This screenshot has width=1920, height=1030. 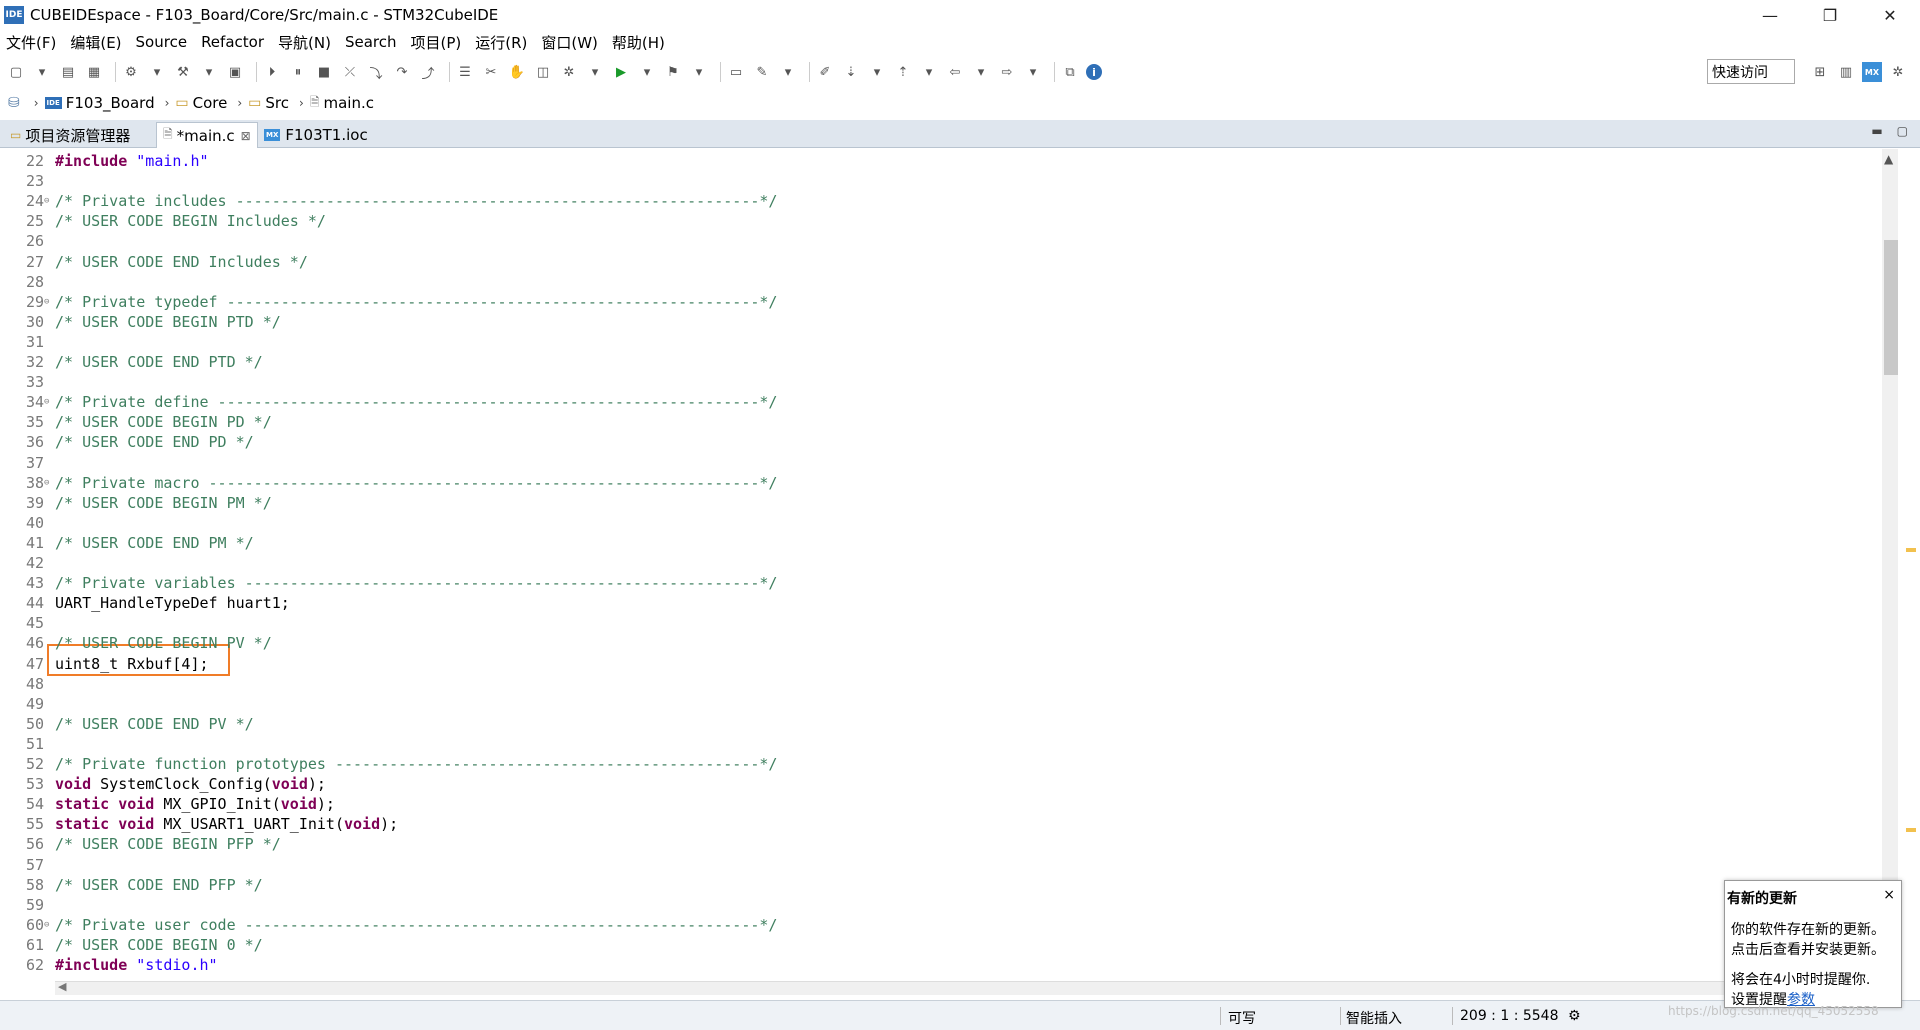 What do you see at coordinates (673, 72) in the screenshot?
I see `external-tools-icon: ⚑` at bounding box center [673, 72].